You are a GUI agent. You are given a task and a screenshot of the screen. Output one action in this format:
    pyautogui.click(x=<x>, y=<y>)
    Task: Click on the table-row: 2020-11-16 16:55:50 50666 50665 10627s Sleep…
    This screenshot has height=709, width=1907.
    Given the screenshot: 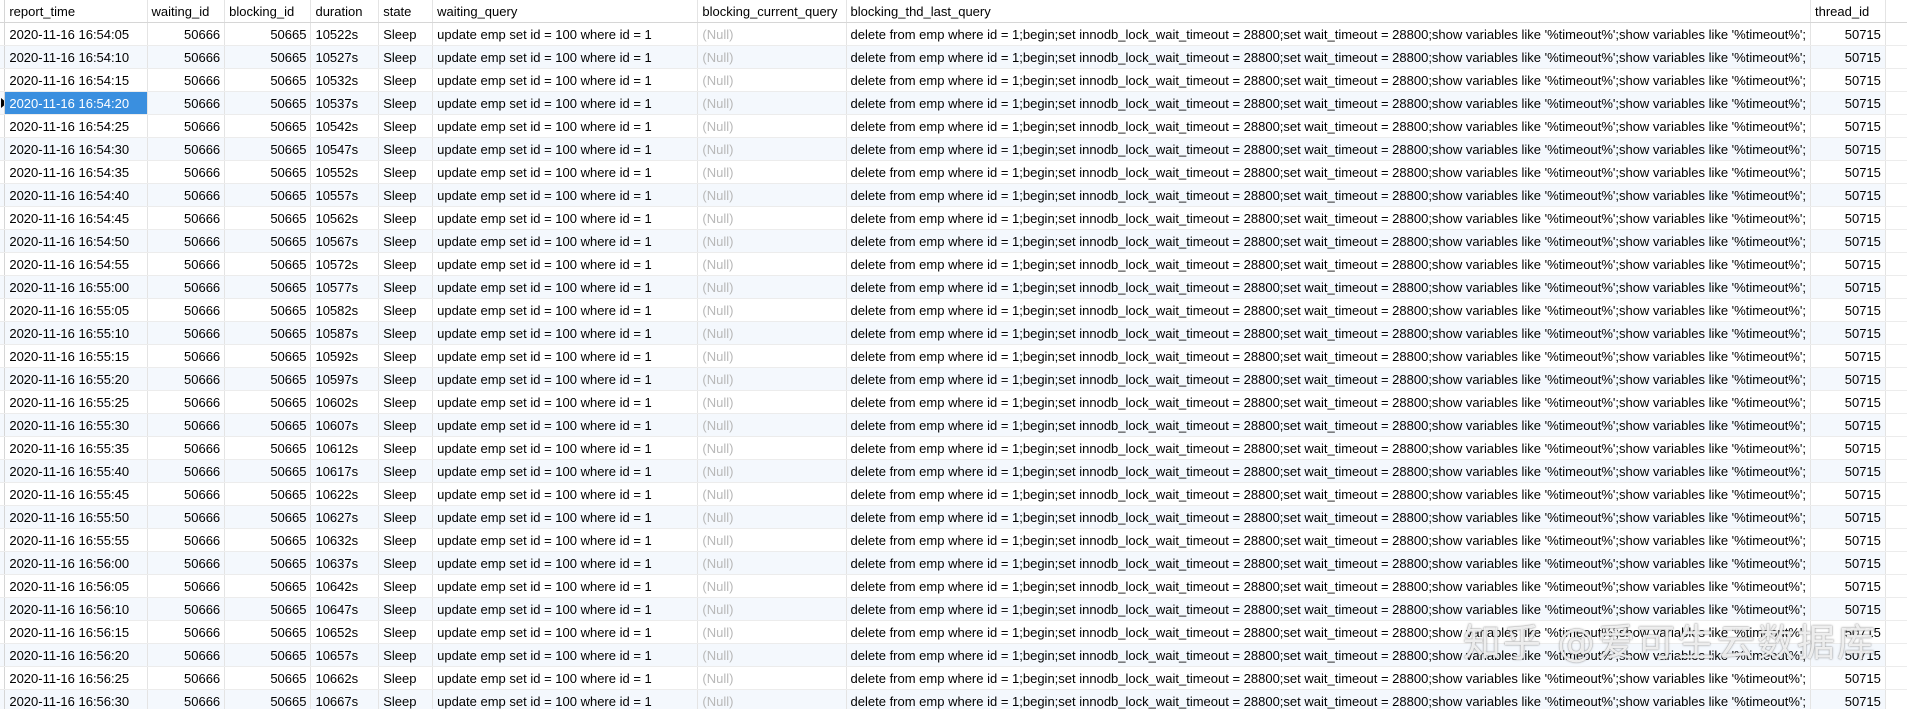 What is the action you would take?
    pyautogui.click(x=953, y=517)
    